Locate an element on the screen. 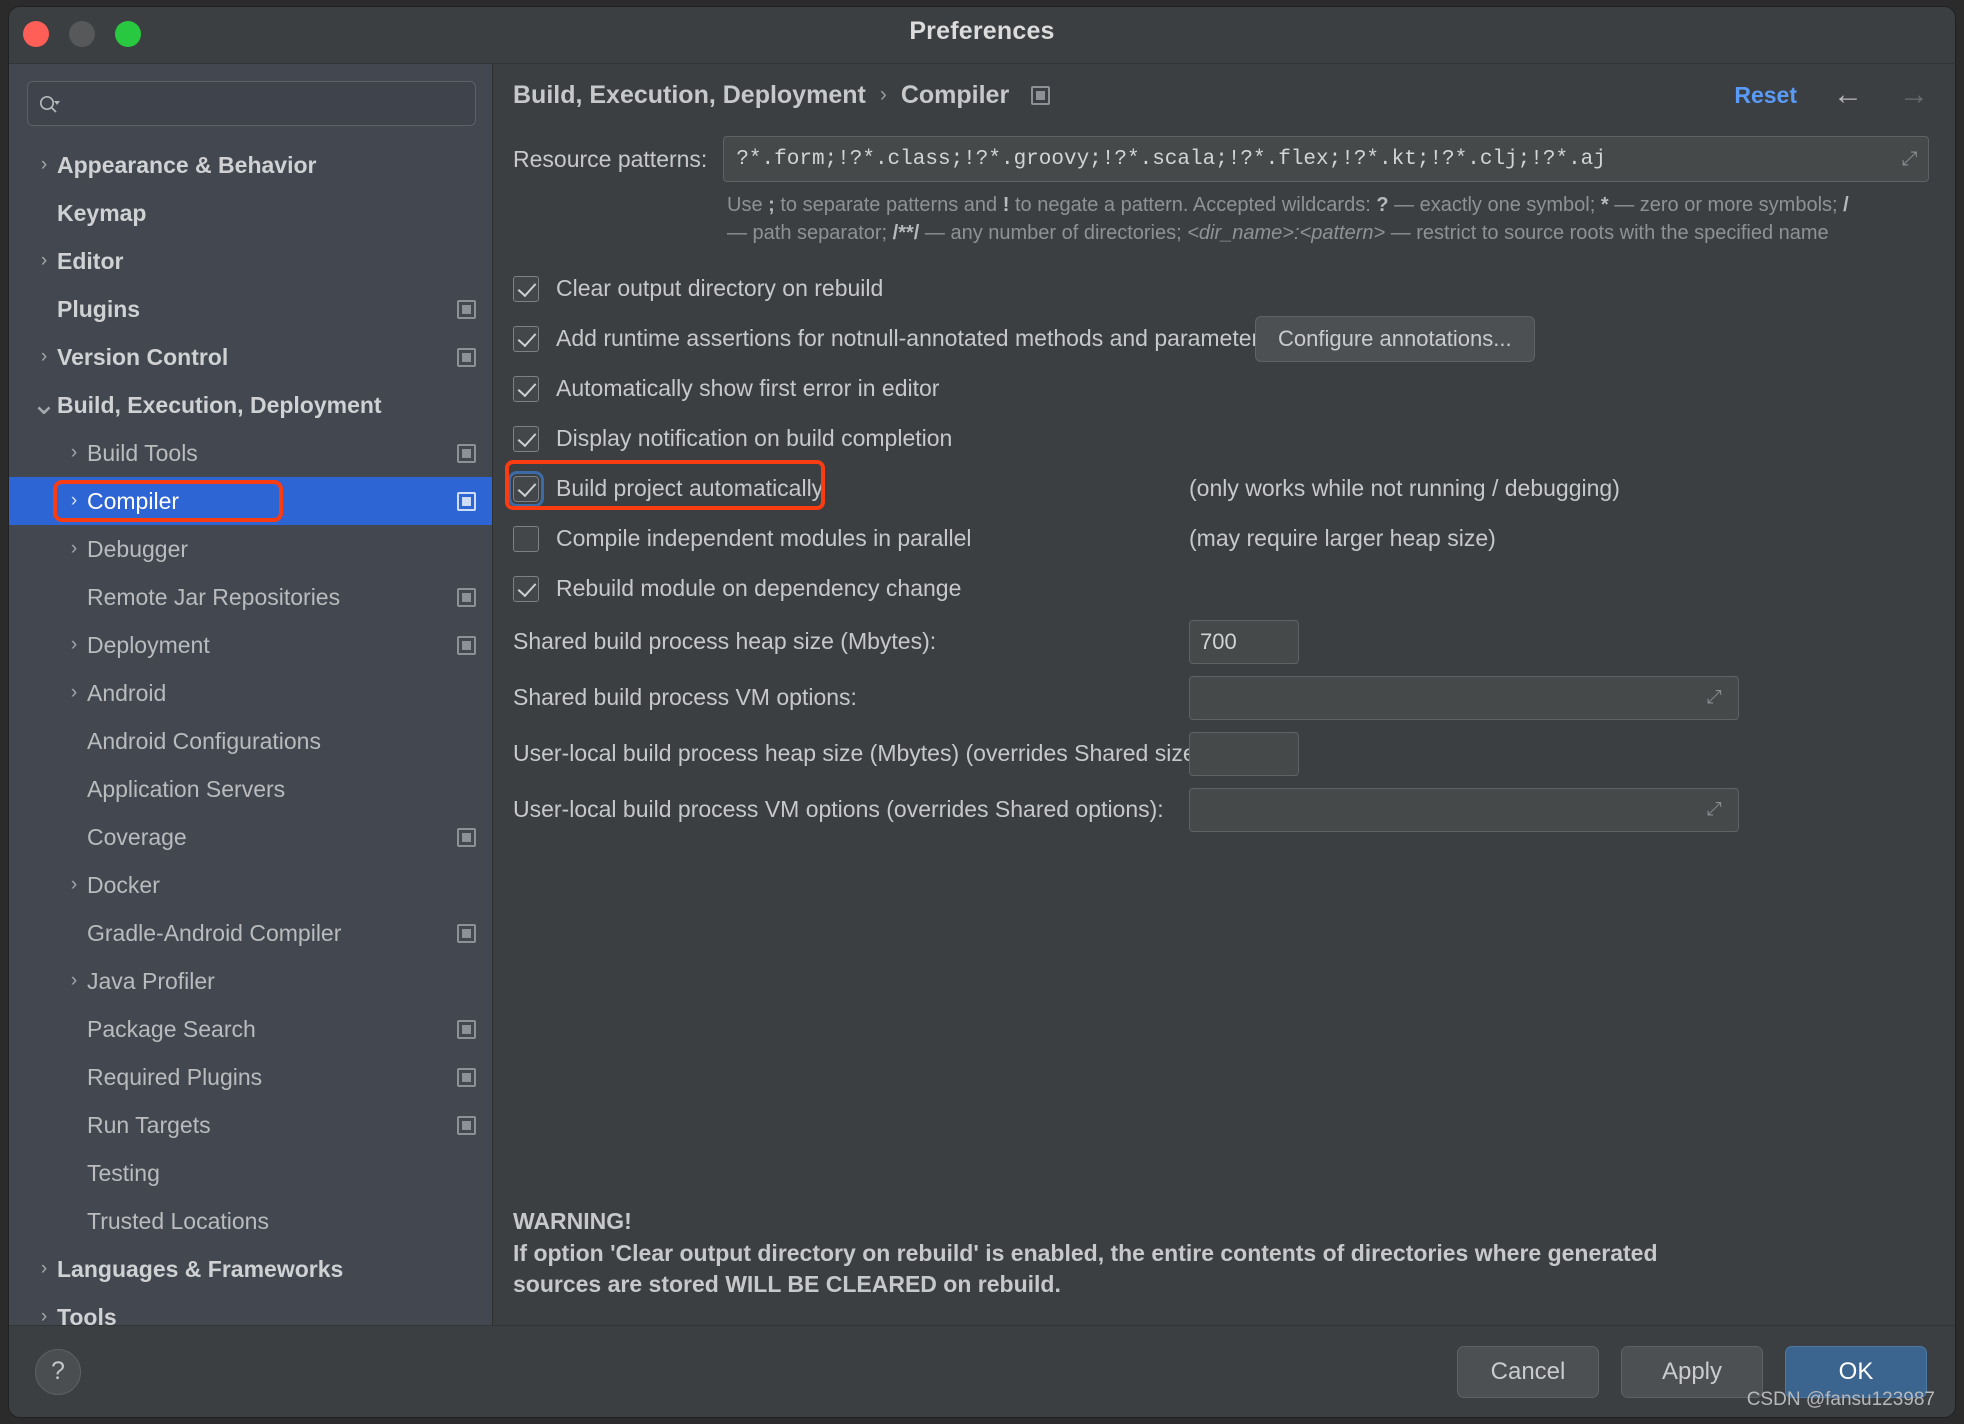 This screenshot has height=1424, width=1964. sidebar-item-appearance-behavior: › Appearance & Behavior is located at coordinates (250, 165).